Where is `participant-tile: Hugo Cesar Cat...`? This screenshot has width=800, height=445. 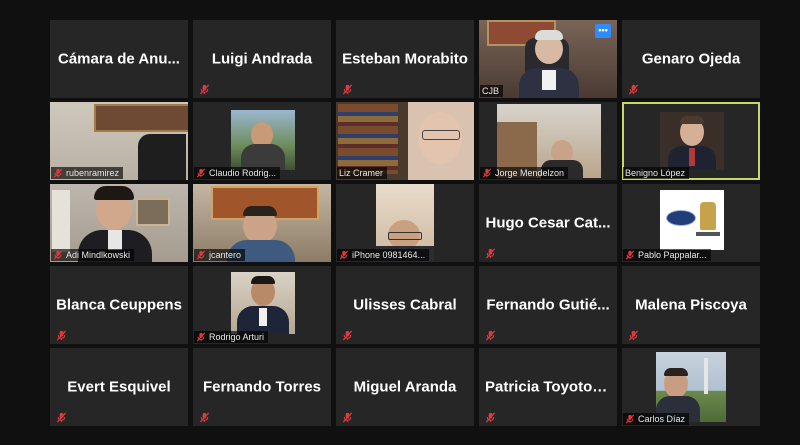
participant-tile: Hugo Cesar Cat... is located at coordinates (548, 223).